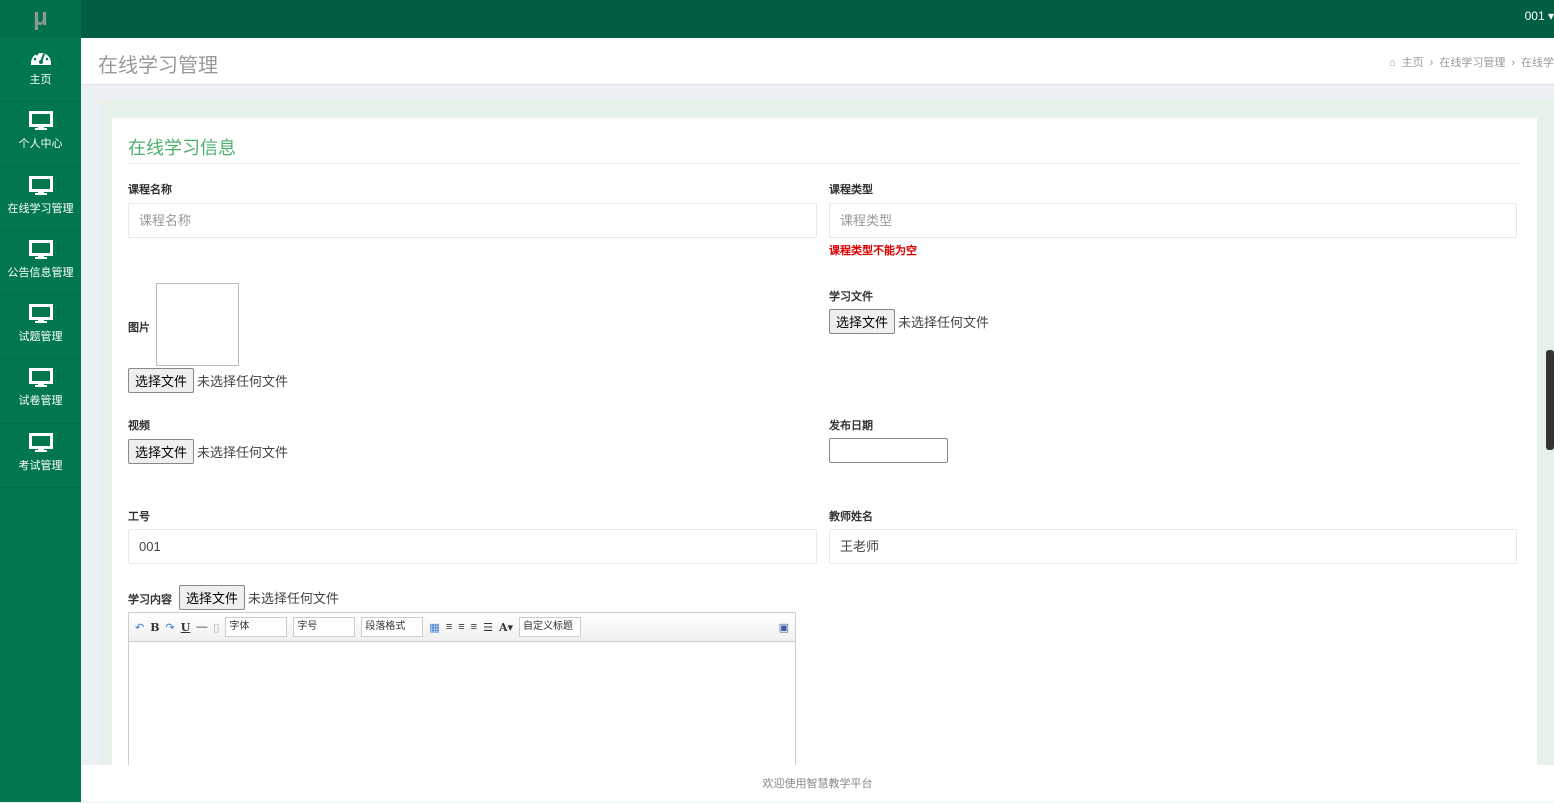  Describe the element at coordinates (851, 297) in the screenshot. I see `study-file-label: 学习文件` at that location.